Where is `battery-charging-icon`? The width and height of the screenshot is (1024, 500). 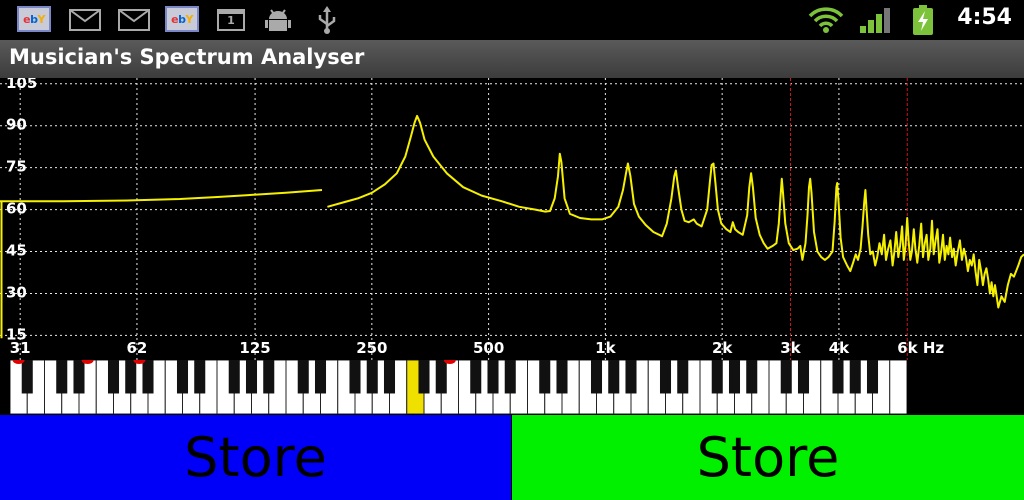
battery-charging-icon is located at coordinates (923, 20).